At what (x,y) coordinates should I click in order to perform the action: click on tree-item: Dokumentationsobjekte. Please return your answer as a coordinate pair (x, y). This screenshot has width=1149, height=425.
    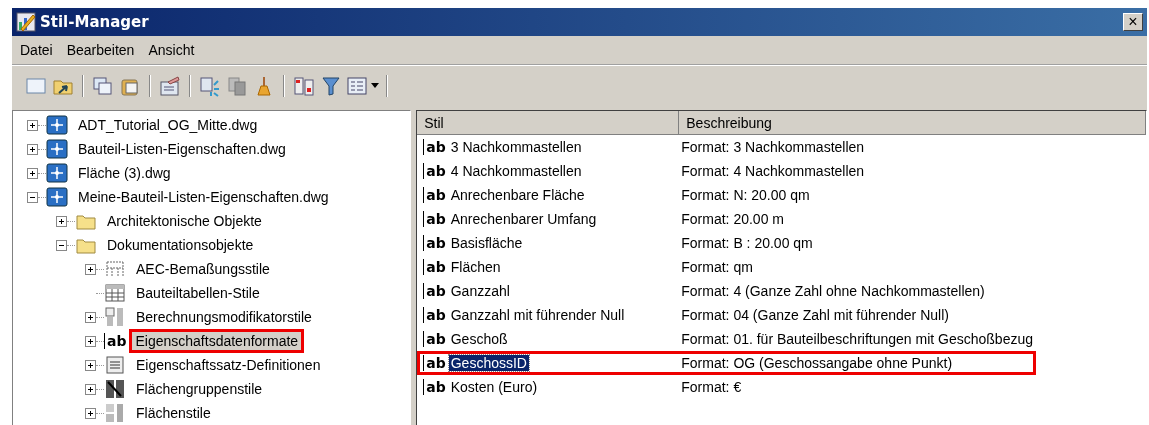
    Looking at the image, I should click on (180, 245).